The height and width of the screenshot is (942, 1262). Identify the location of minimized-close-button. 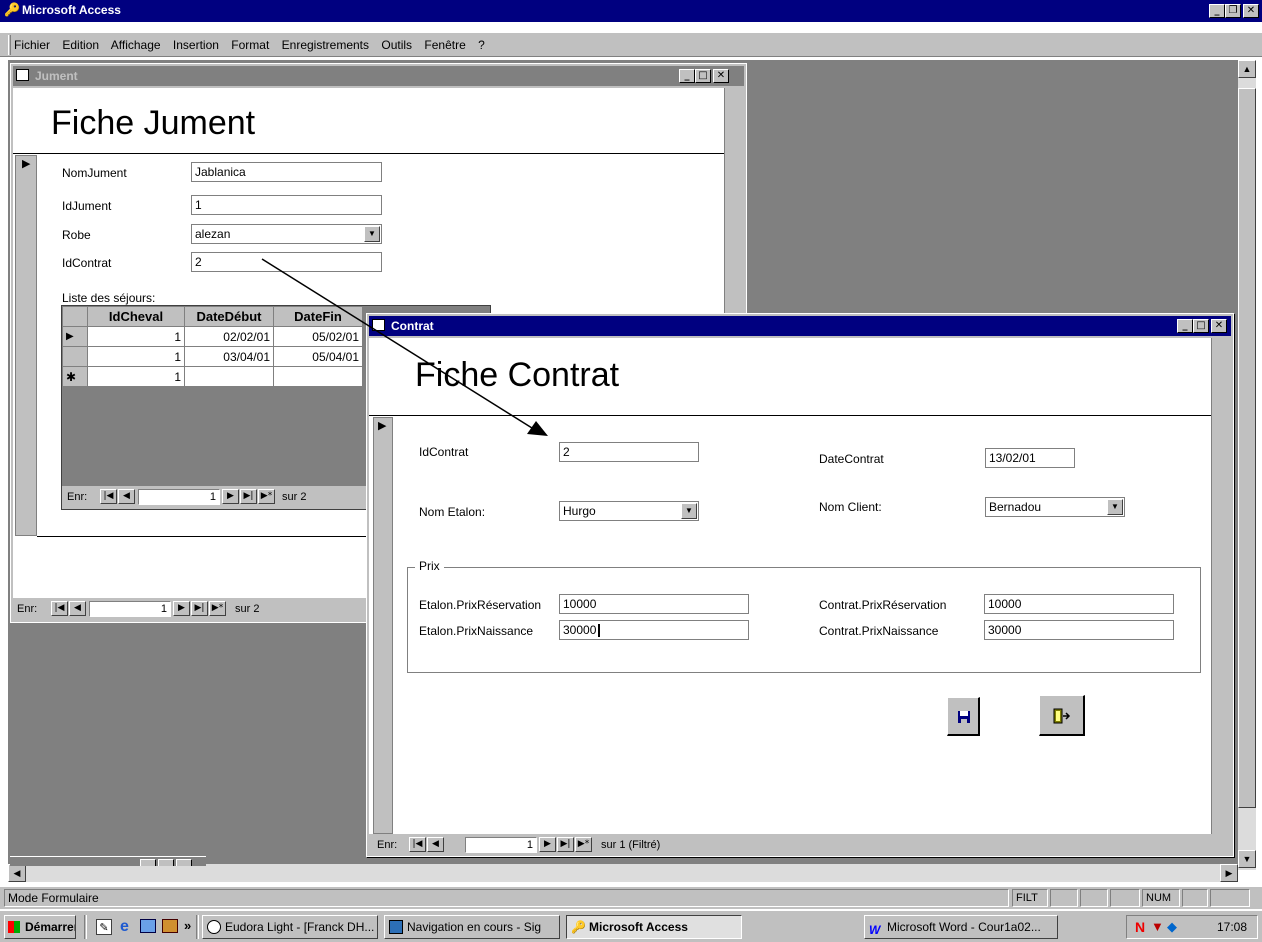
(184, 862).